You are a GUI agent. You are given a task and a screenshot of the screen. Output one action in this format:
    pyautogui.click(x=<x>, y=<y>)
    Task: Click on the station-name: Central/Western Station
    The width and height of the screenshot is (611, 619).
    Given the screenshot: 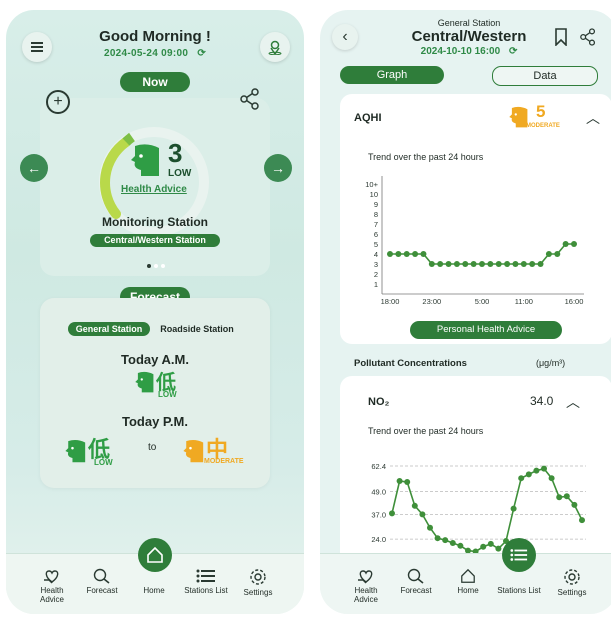 What is the action you would take?
    pyautogui.click(x=155, y=240)
    